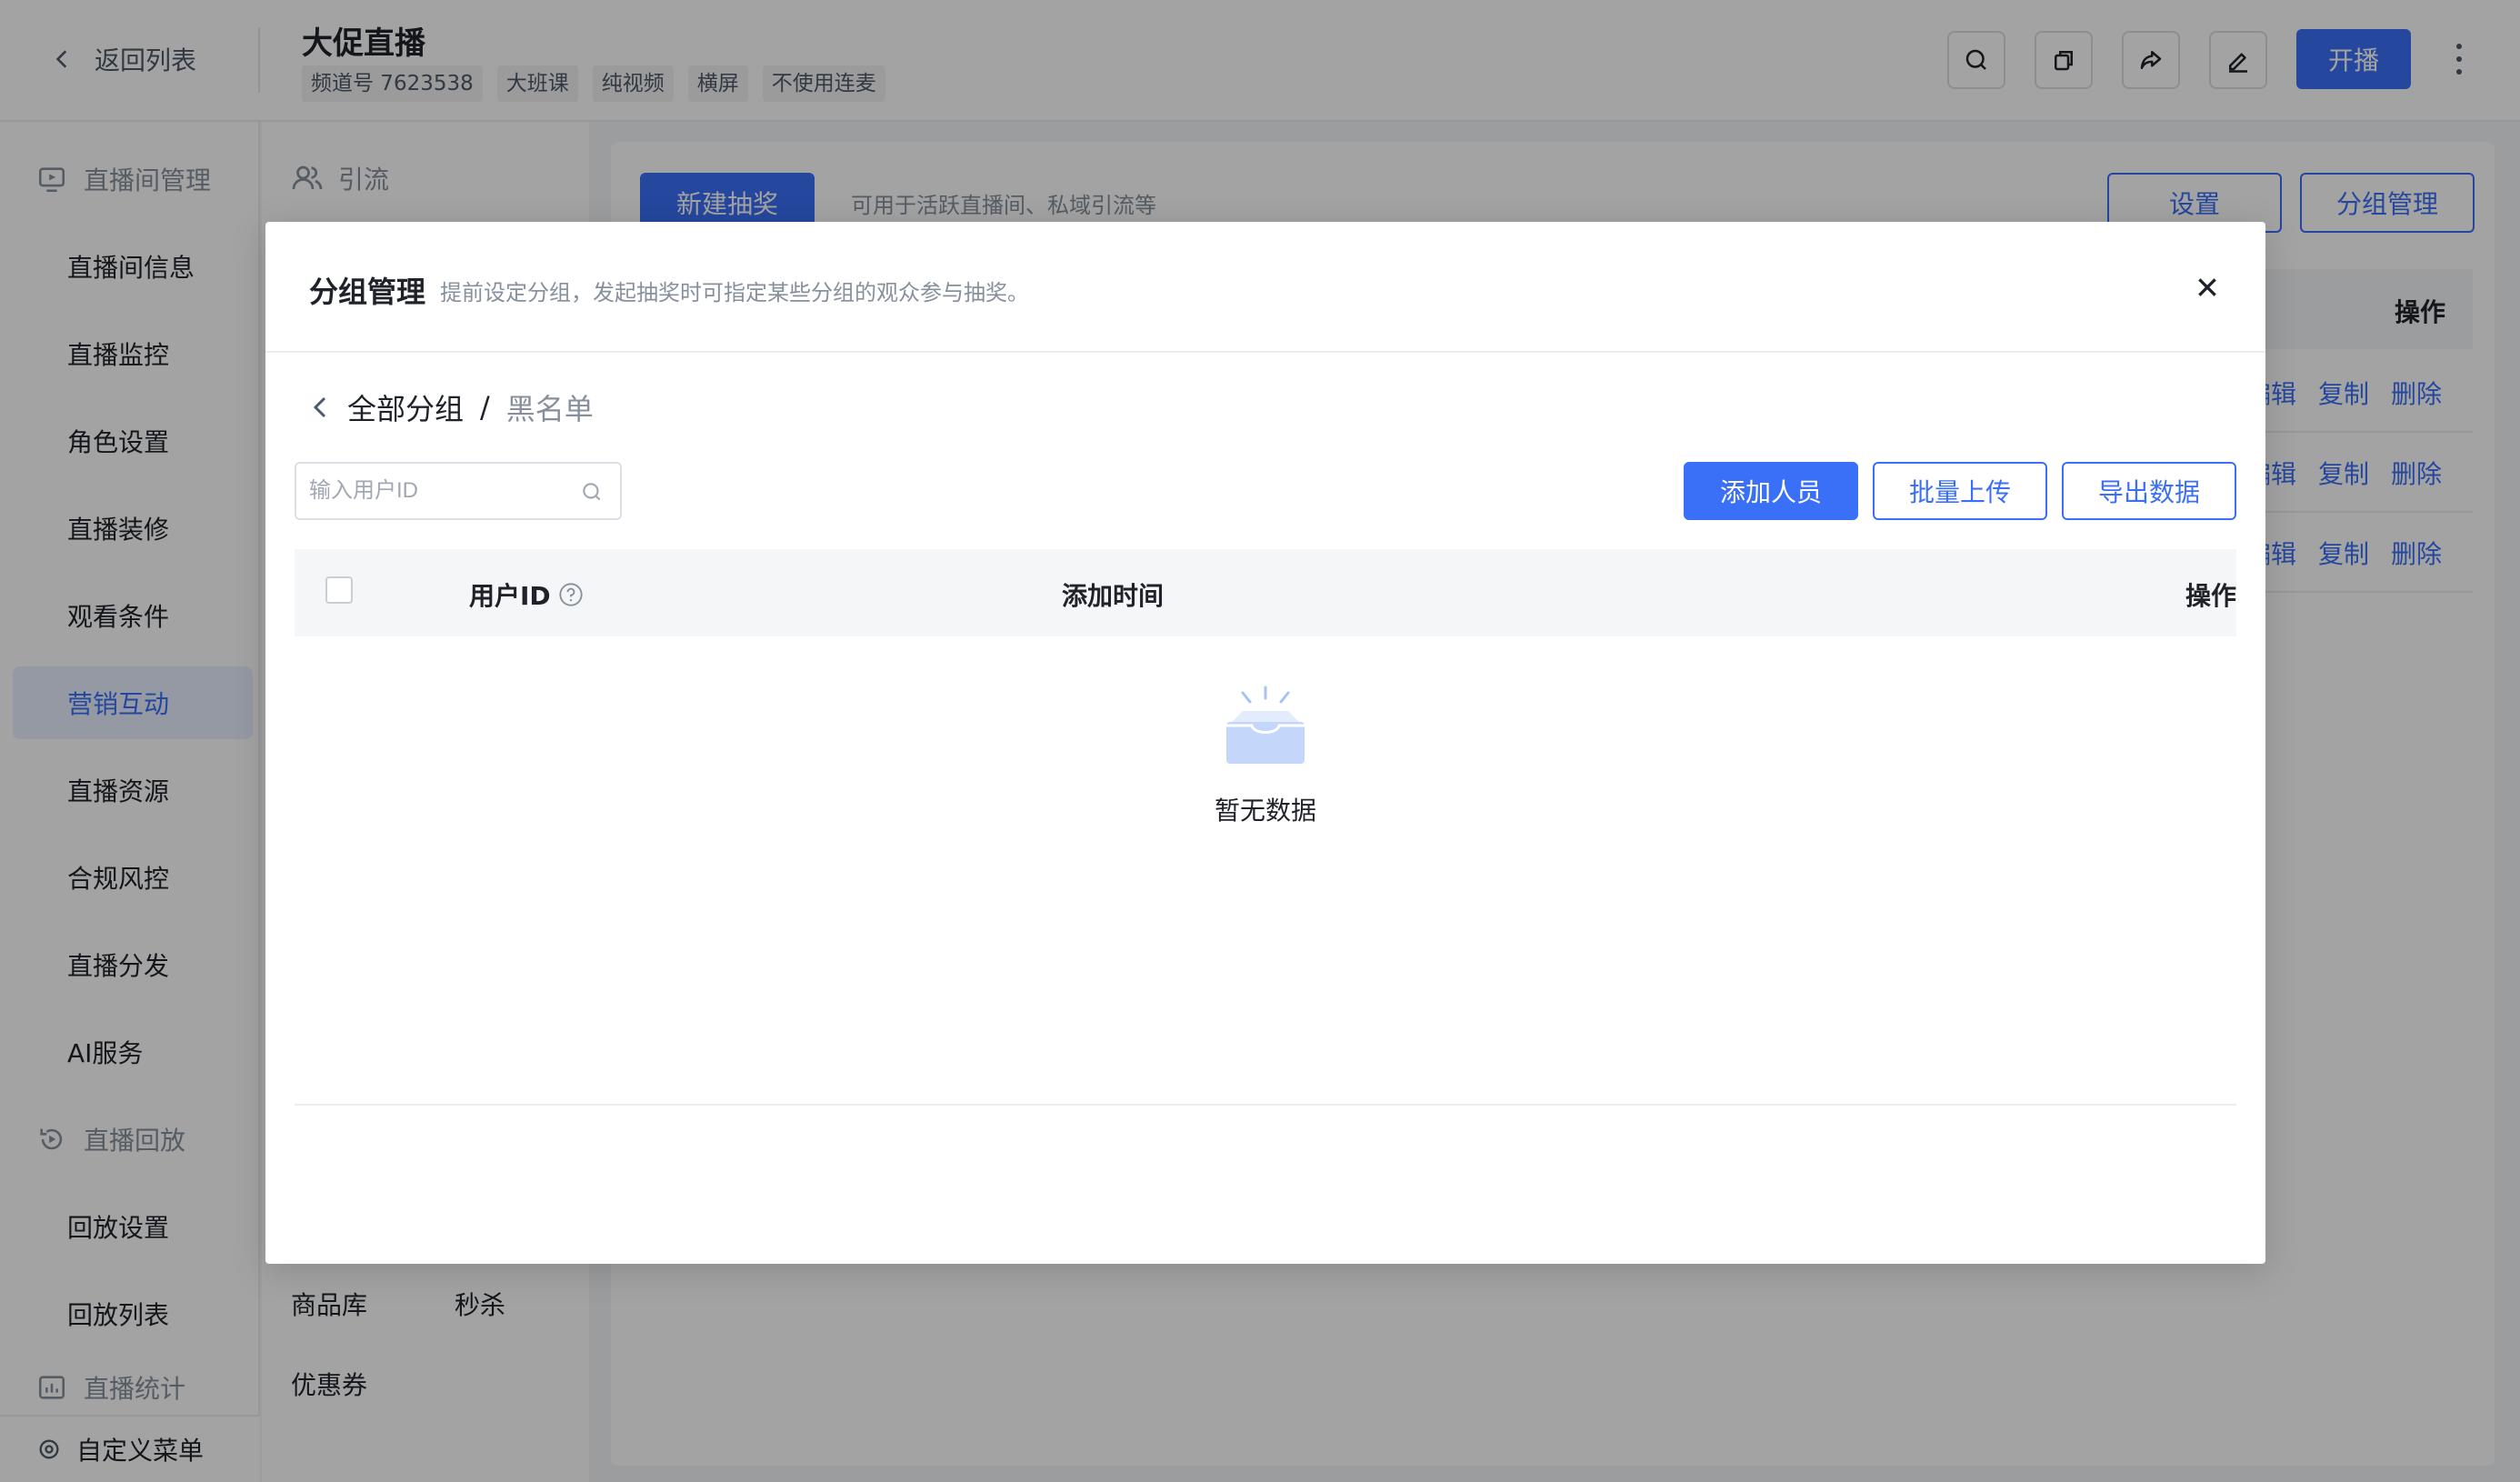  What do you see at coordinates (405, 407) in the screenshot?
I see `breadcrumb-all-groups: 全部分组` at bounding box center [405, 407].